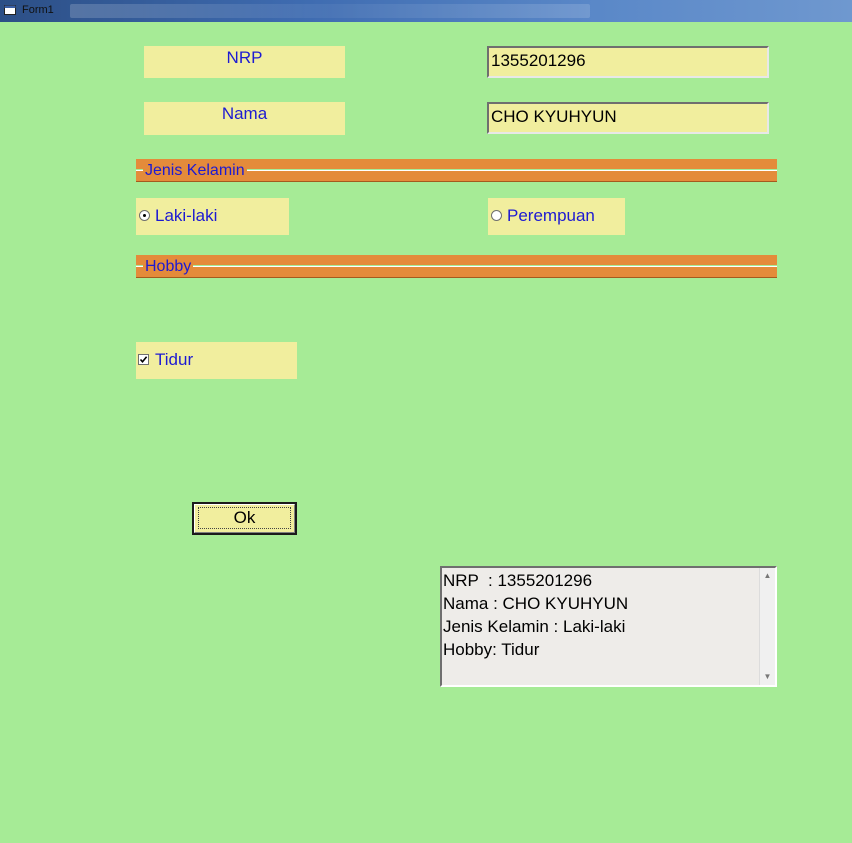  I want to click on title-bar: Form1, so click(426, 11).